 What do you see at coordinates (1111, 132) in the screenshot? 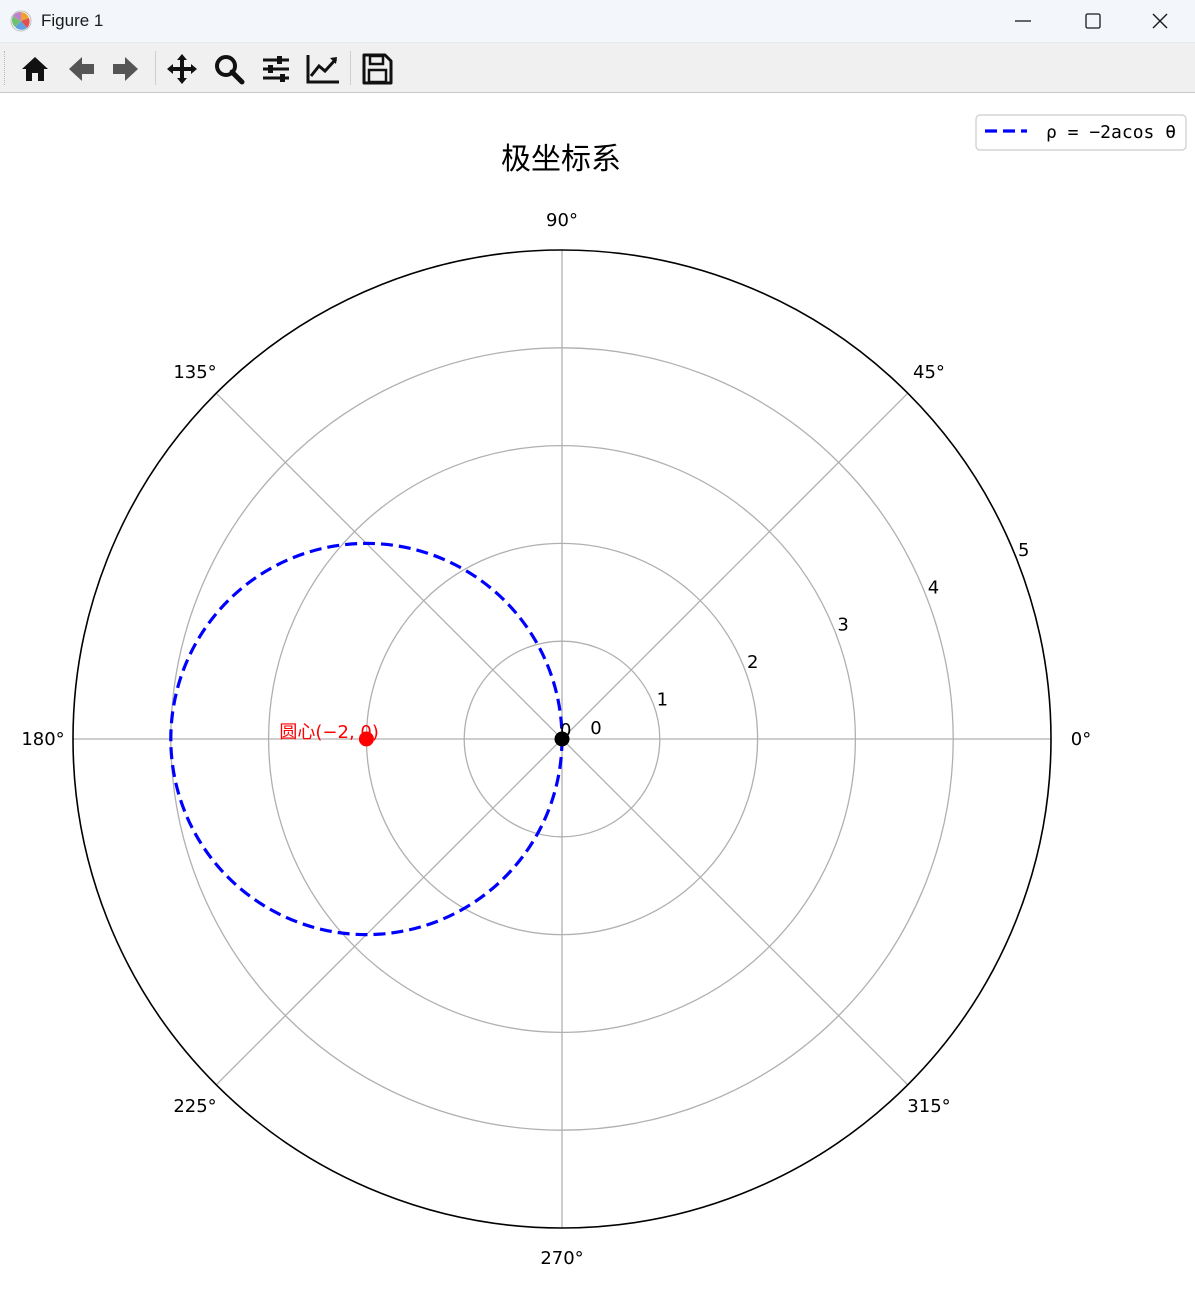
I see `legend-label: ρ = −2acos θ` at bounding box center [1111, 132].